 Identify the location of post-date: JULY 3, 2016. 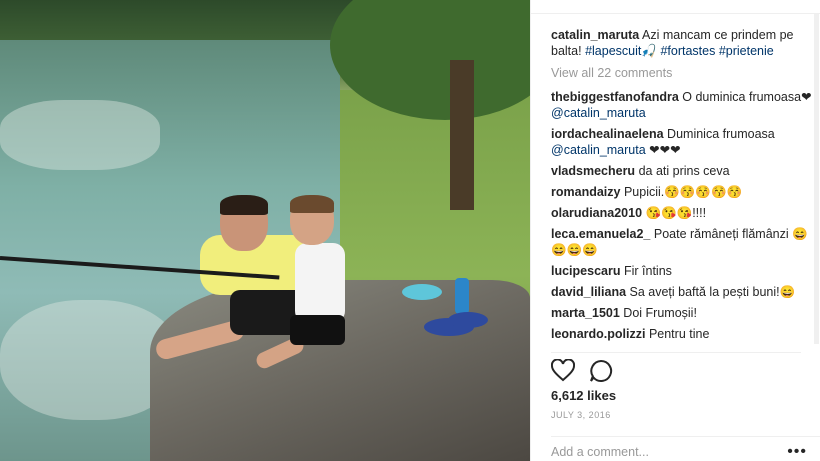
(581, 415).